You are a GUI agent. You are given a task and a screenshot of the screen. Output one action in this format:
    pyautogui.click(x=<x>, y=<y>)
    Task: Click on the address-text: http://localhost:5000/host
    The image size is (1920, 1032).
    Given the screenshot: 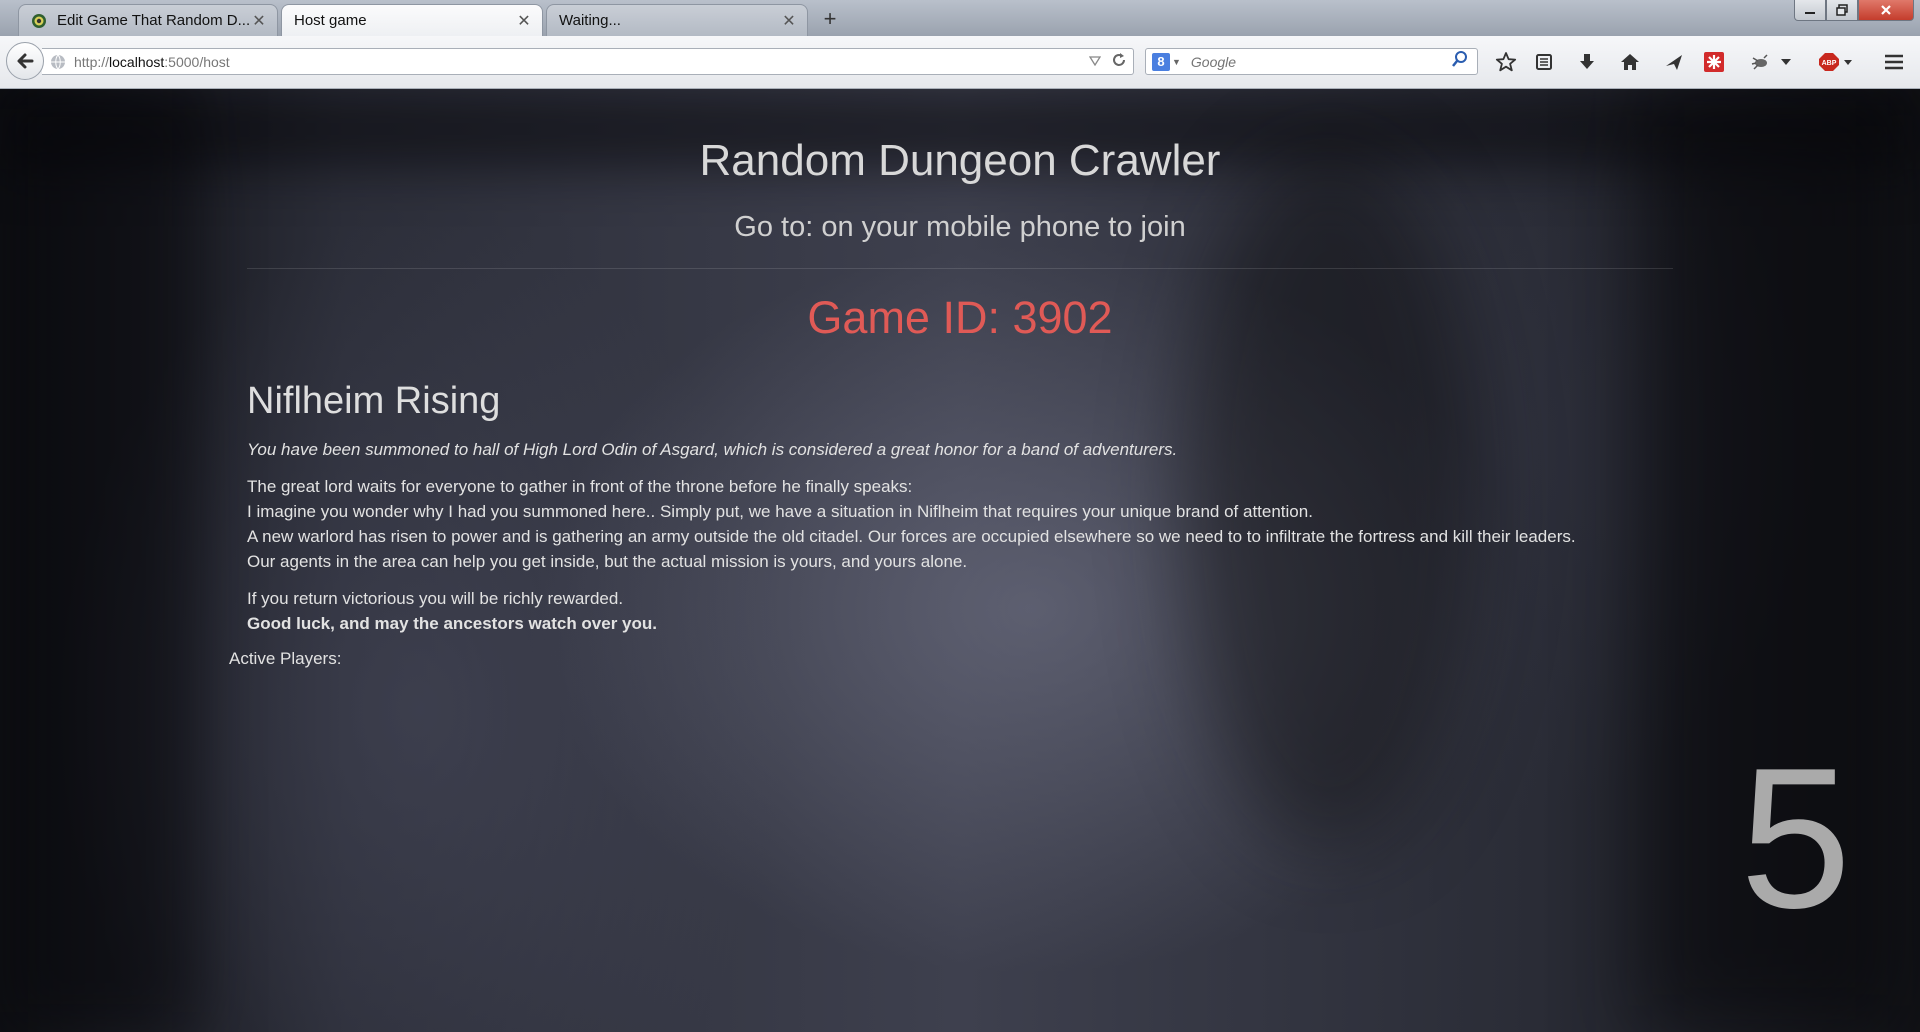 What is the action you would take?
    pyautogui.click(x=579, y=62)
    